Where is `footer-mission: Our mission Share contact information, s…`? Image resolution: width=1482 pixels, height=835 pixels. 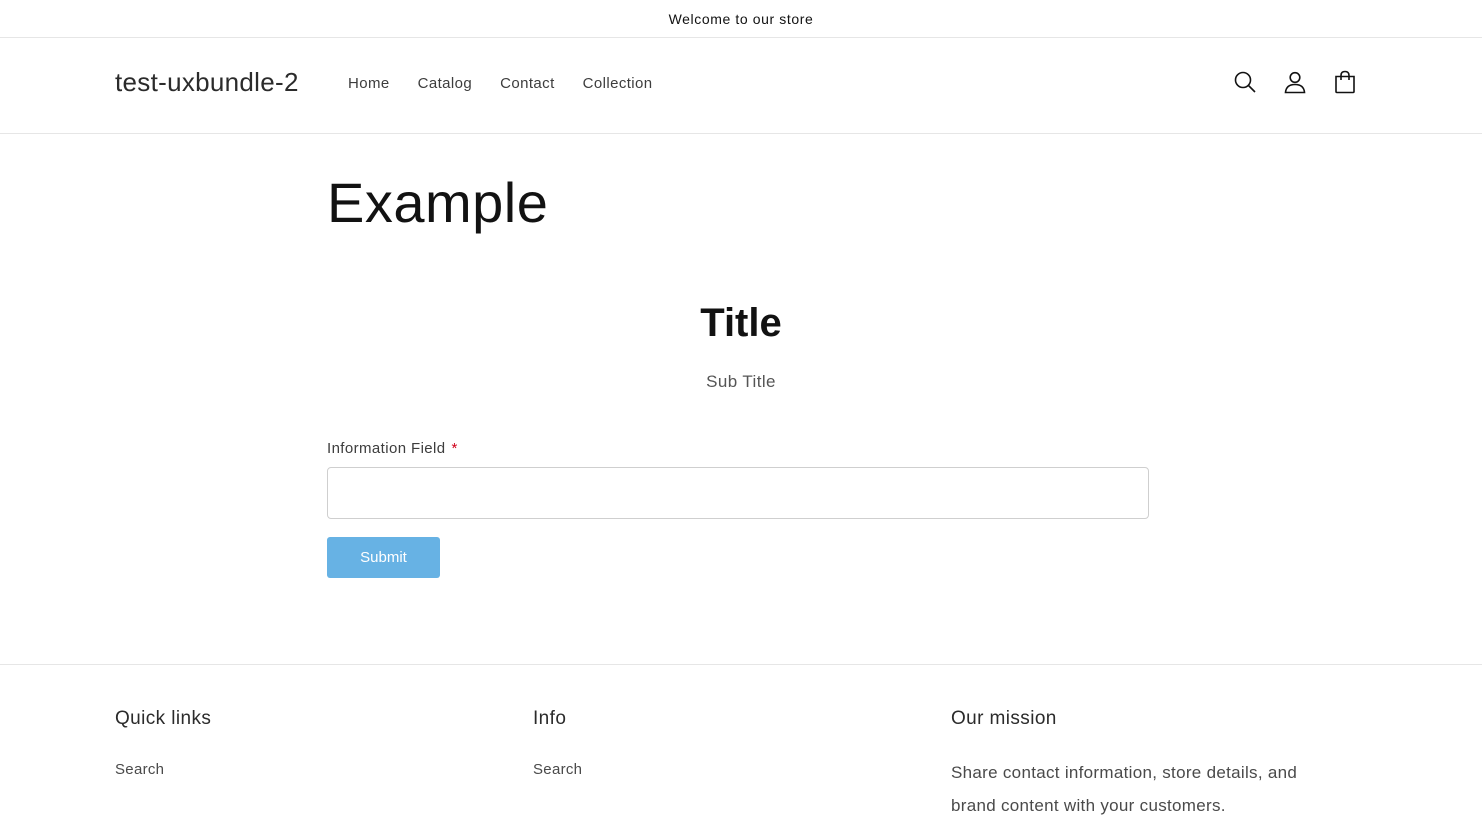
footer-mission: Our mission Share contact information, s… is located at coordinates (1146, 765).